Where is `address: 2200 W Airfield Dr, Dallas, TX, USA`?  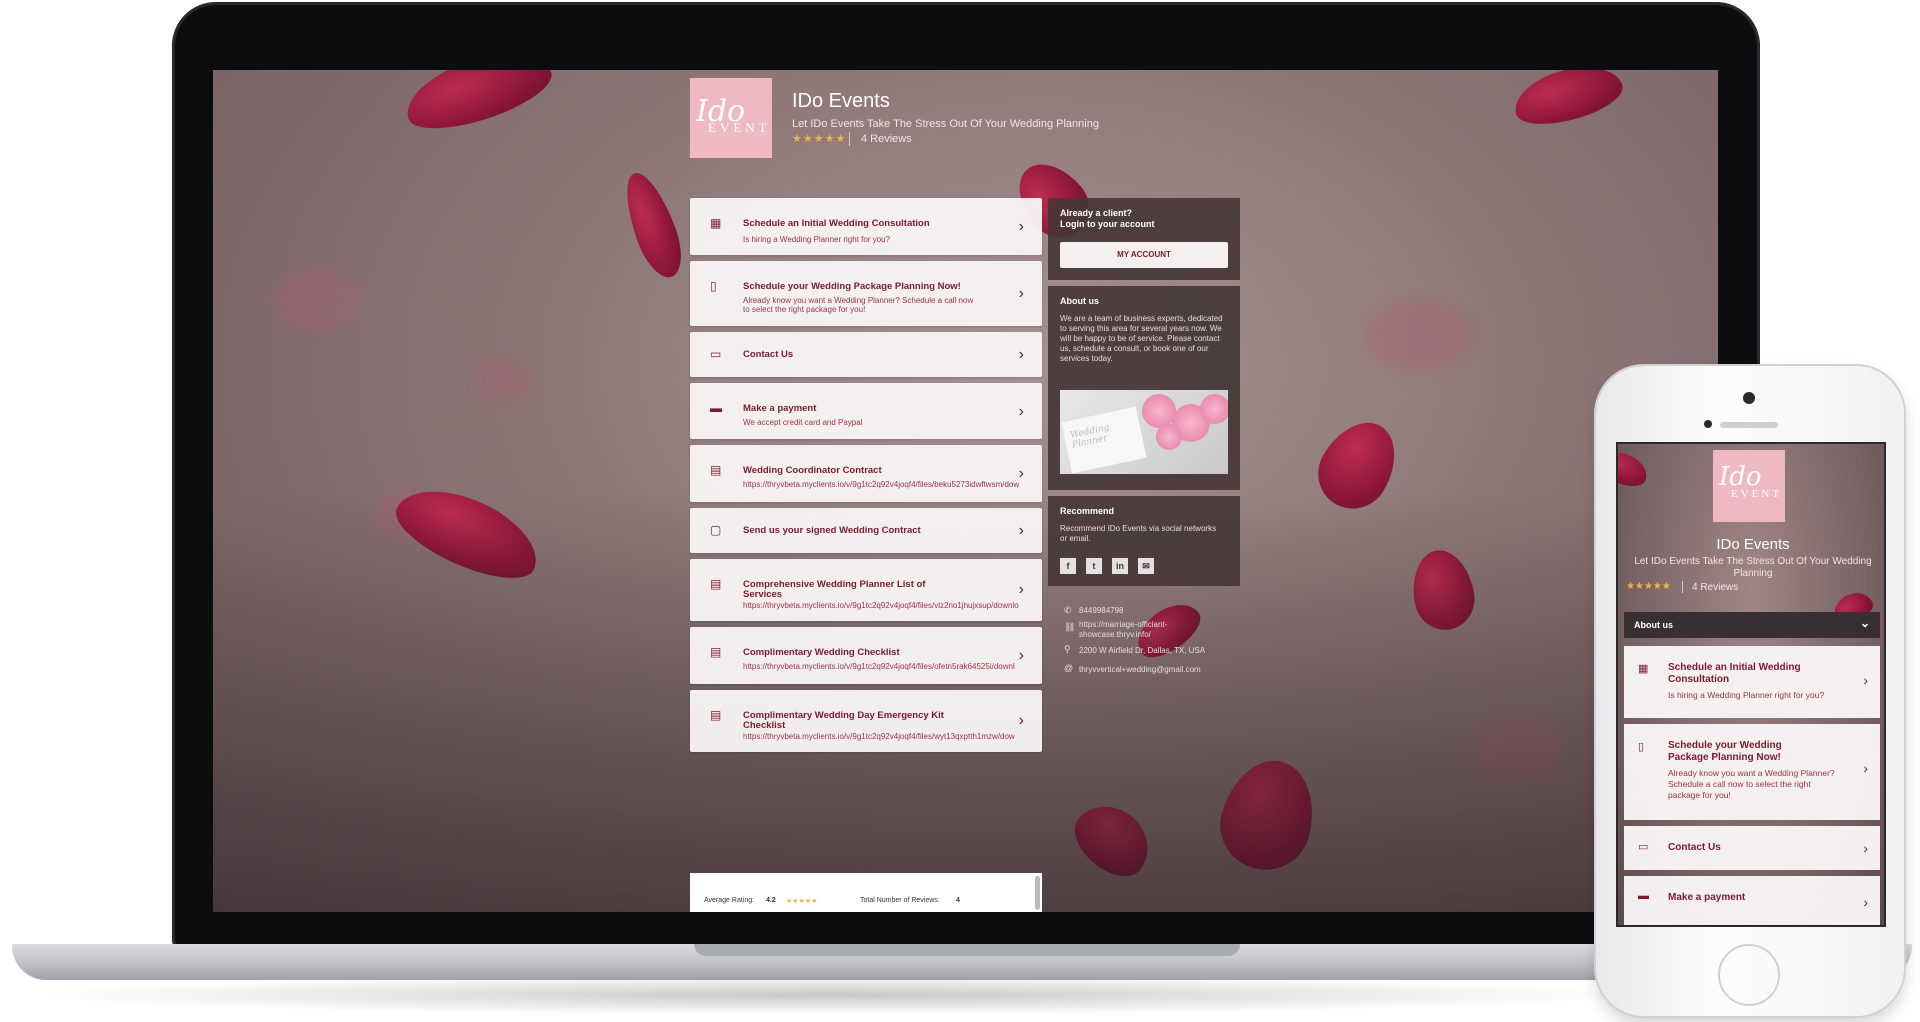 address: 2200 W Airfield Dr, Dallas, TX, USA is located at coordinates (1142, 650).